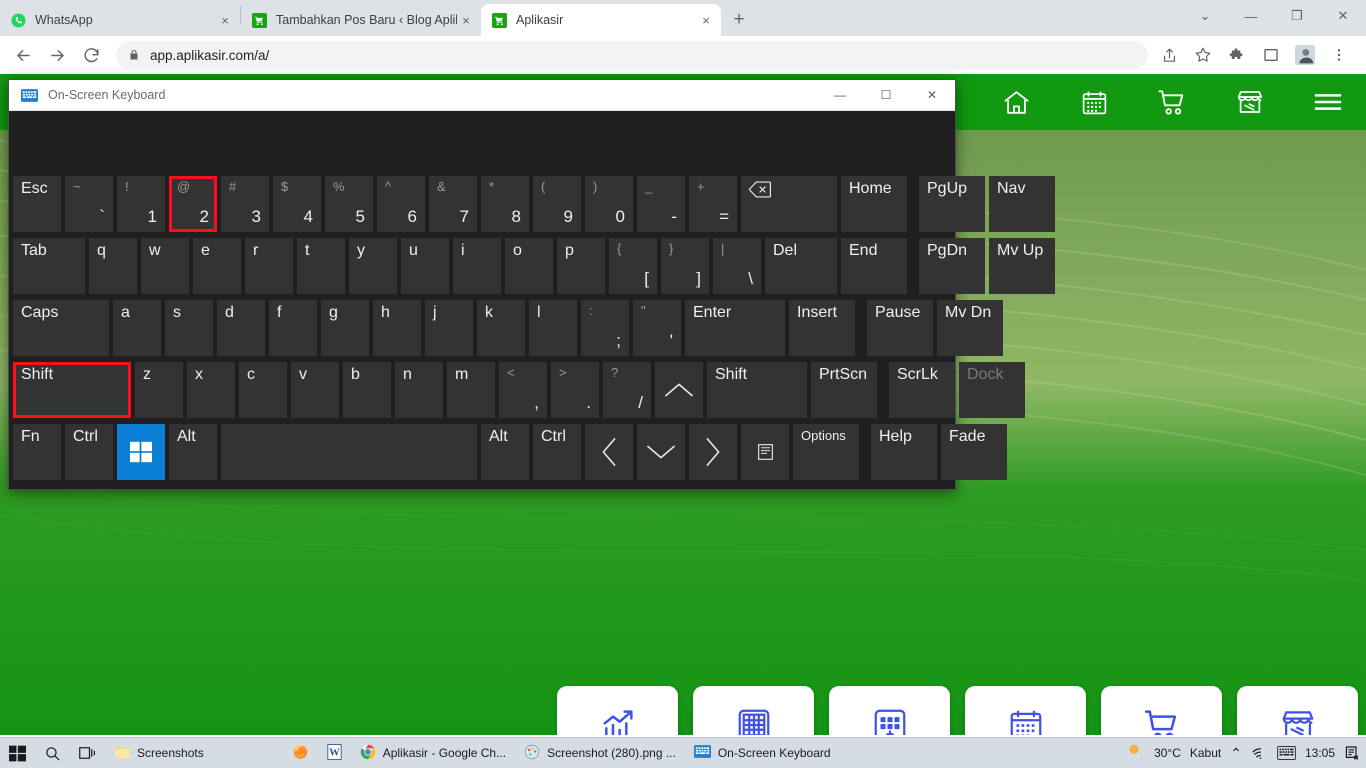 Image resolution: width=1366 pixels, height=768 pixels. Describe the element at coordinates (1094, 102) in the screenshot. I see `calendar-icon` at that location.